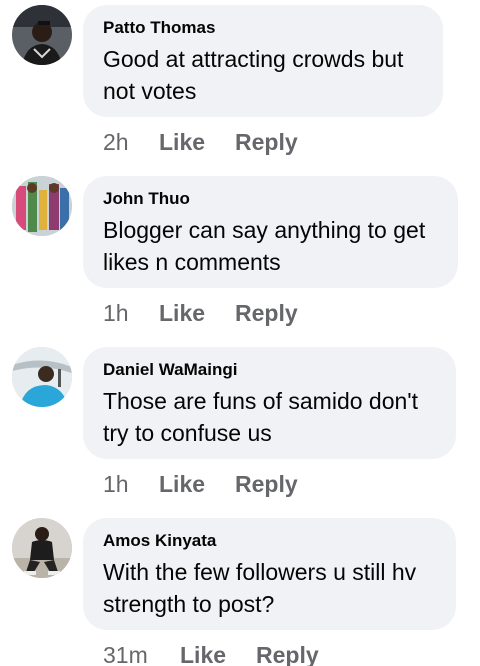 Image resolution: width=480 pixels, height=666 pixels. Describe the element at coordinates (253, 75) in the screenshot. I see `comment-text: Good at attracting crowds but not votes` at that location.